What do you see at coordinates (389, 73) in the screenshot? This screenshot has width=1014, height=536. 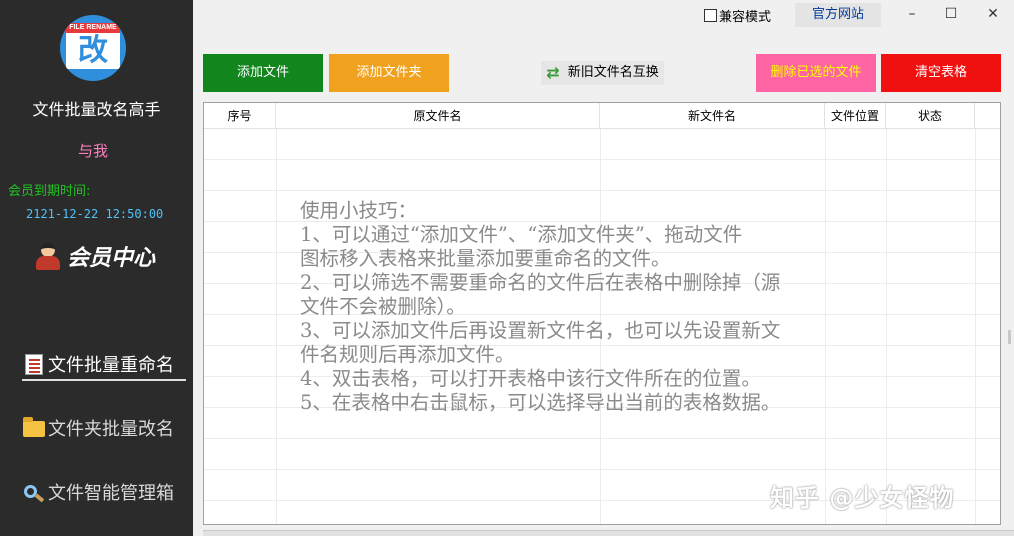 I see `add-folder-button: 添加文件夹` at bounding box center [389, 73].